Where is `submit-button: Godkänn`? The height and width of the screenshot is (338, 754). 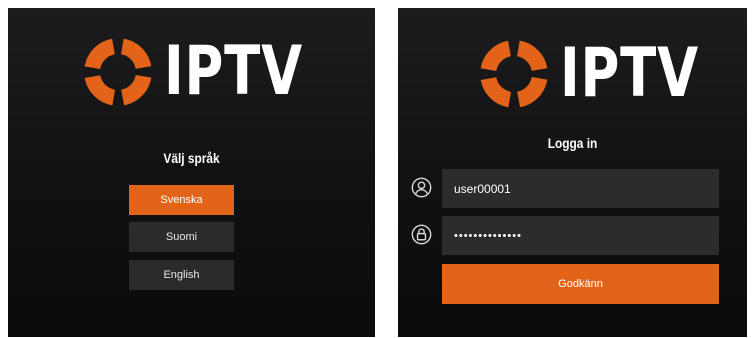 submit-button: Godkänn is located at coordinates (580, 284).